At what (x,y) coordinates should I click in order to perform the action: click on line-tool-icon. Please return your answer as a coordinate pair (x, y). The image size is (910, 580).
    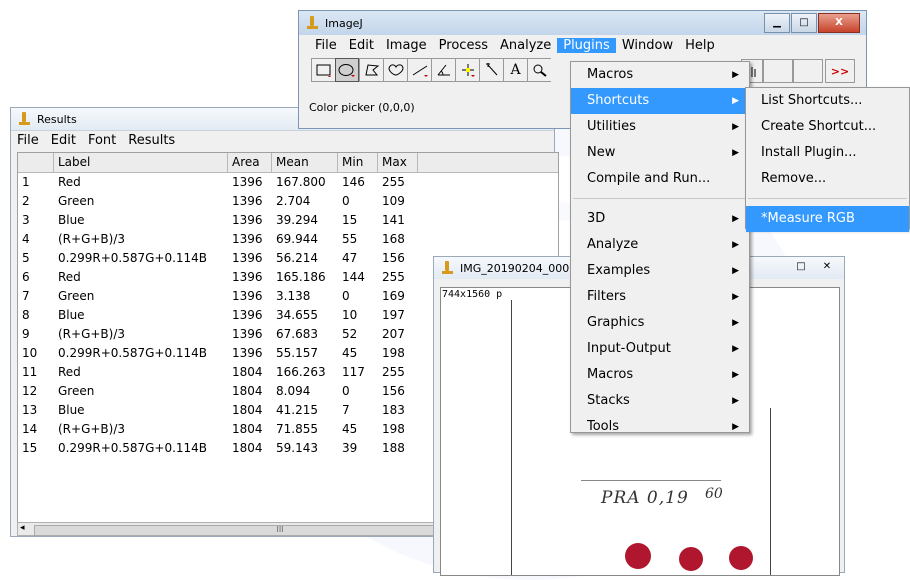
    Looking at the image, I should click on (419, 70).